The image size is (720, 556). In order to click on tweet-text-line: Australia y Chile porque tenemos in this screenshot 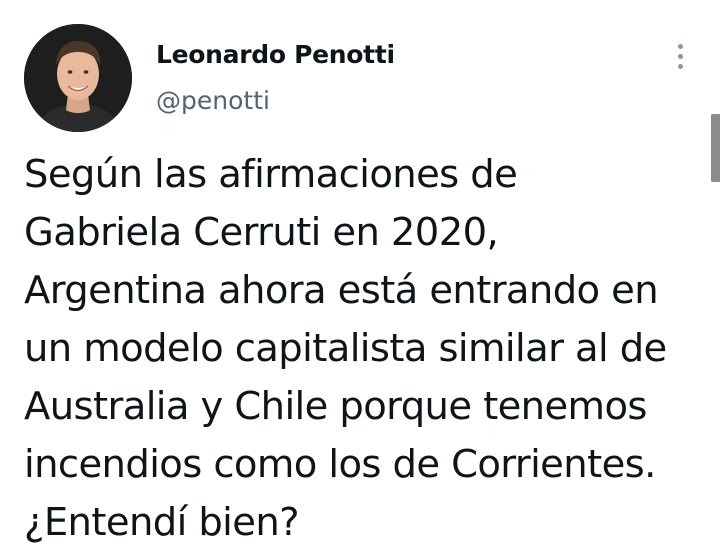, I will do `click(335, 406)`.